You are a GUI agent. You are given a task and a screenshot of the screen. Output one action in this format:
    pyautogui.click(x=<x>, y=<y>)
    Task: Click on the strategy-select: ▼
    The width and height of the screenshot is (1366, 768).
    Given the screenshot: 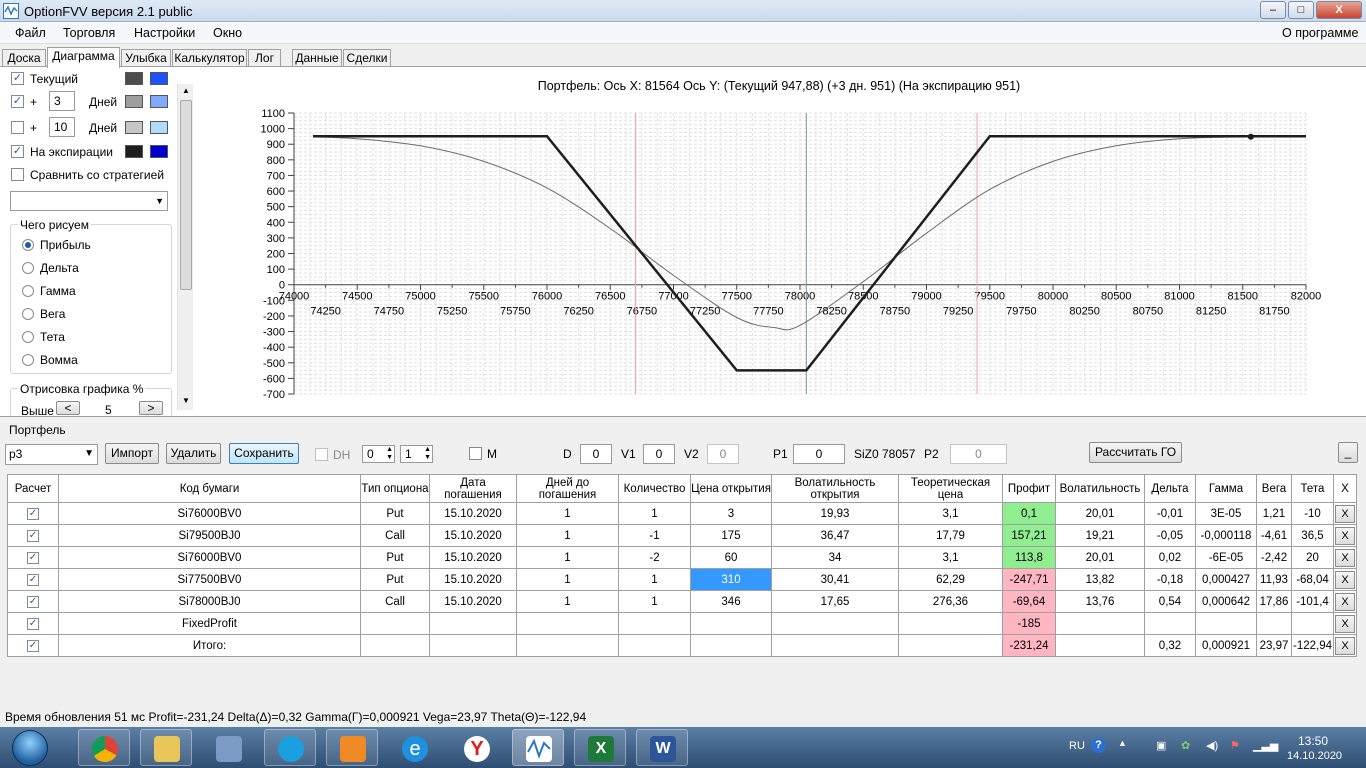 What is the action you would take?
    pyautogui.click(x=89, y=201)
    